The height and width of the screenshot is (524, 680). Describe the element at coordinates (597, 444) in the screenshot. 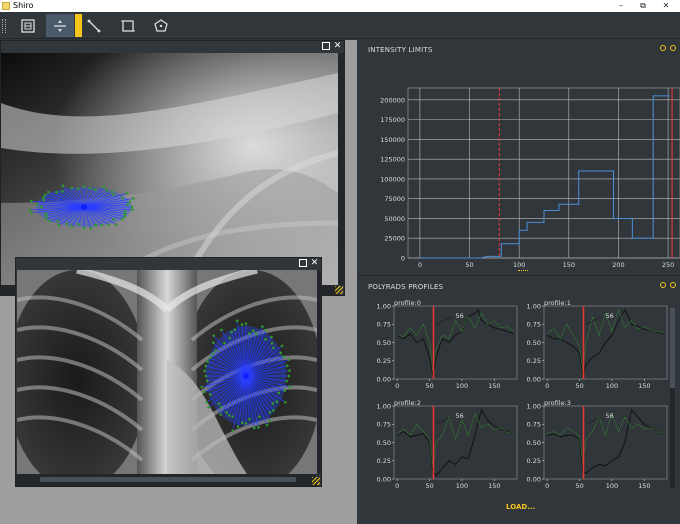

I see `profile-chart-3: profile:3 0 50 100 150 0.00 0.25 0.50 0.75 1.00 56` at that location.